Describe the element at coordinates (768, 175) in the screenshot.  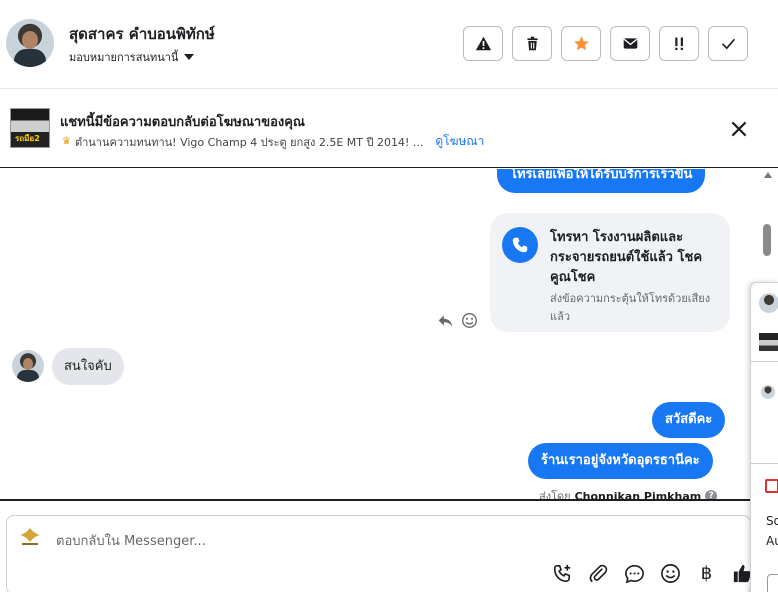
I see `scroll-up-arrow-icon` at that location.